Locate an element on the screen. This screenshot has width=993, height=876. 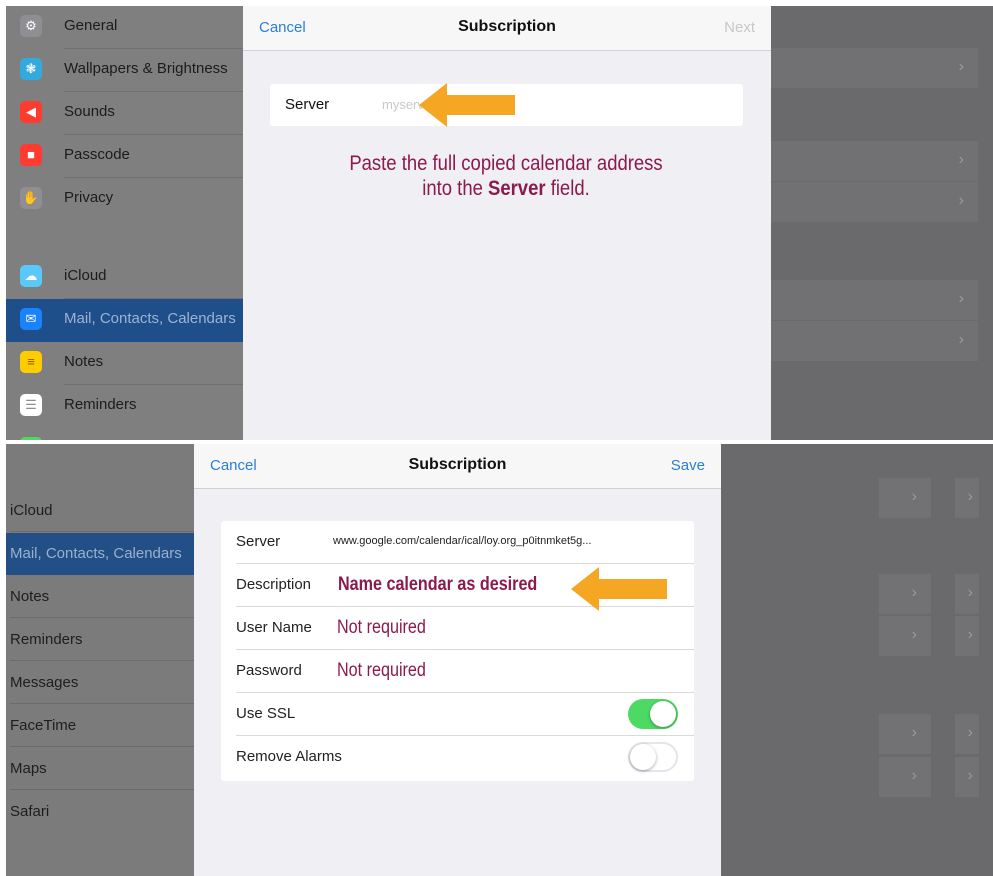
sidebar-item-general: ⚙ General is located at coordinates (126, 27).